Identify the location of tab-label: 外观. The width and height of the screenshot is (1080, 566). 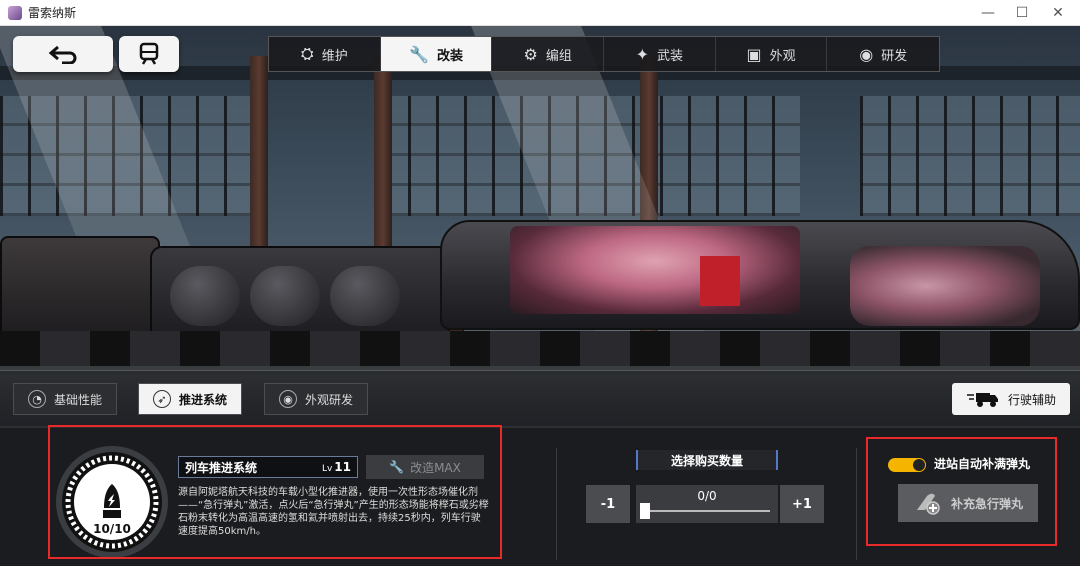
(782, 56).